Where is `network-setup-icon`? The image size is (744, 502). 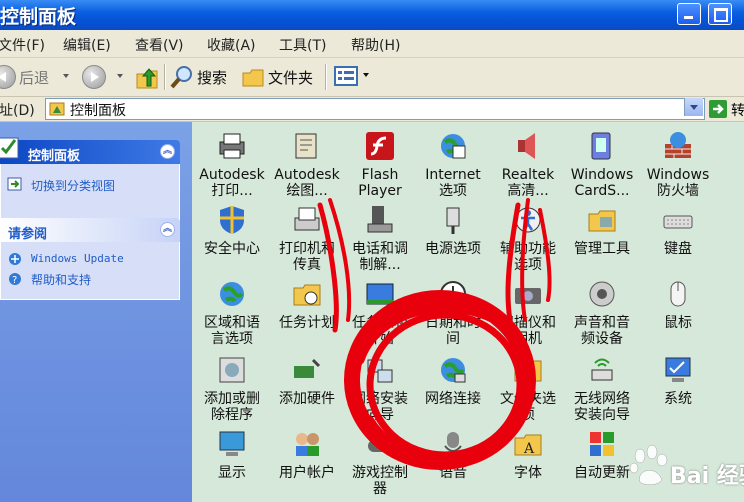
network-setup-icon is located at coordinates (380, 370).